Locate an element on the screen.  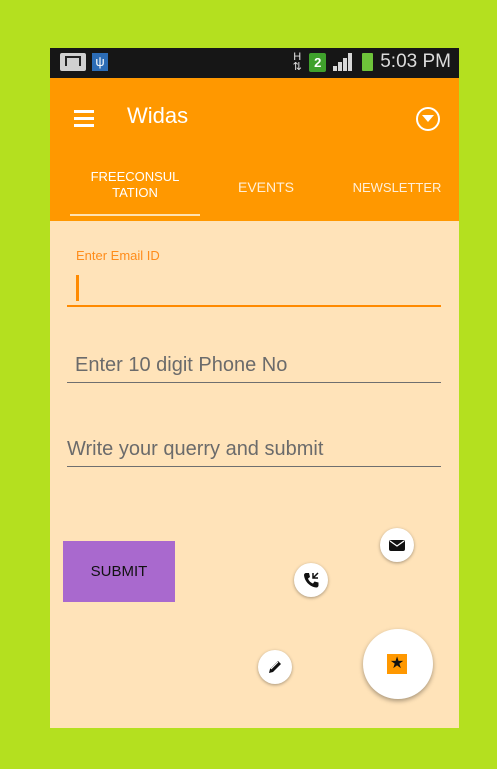
status-time: 5:03 PM is located at coordinates (415, 61).